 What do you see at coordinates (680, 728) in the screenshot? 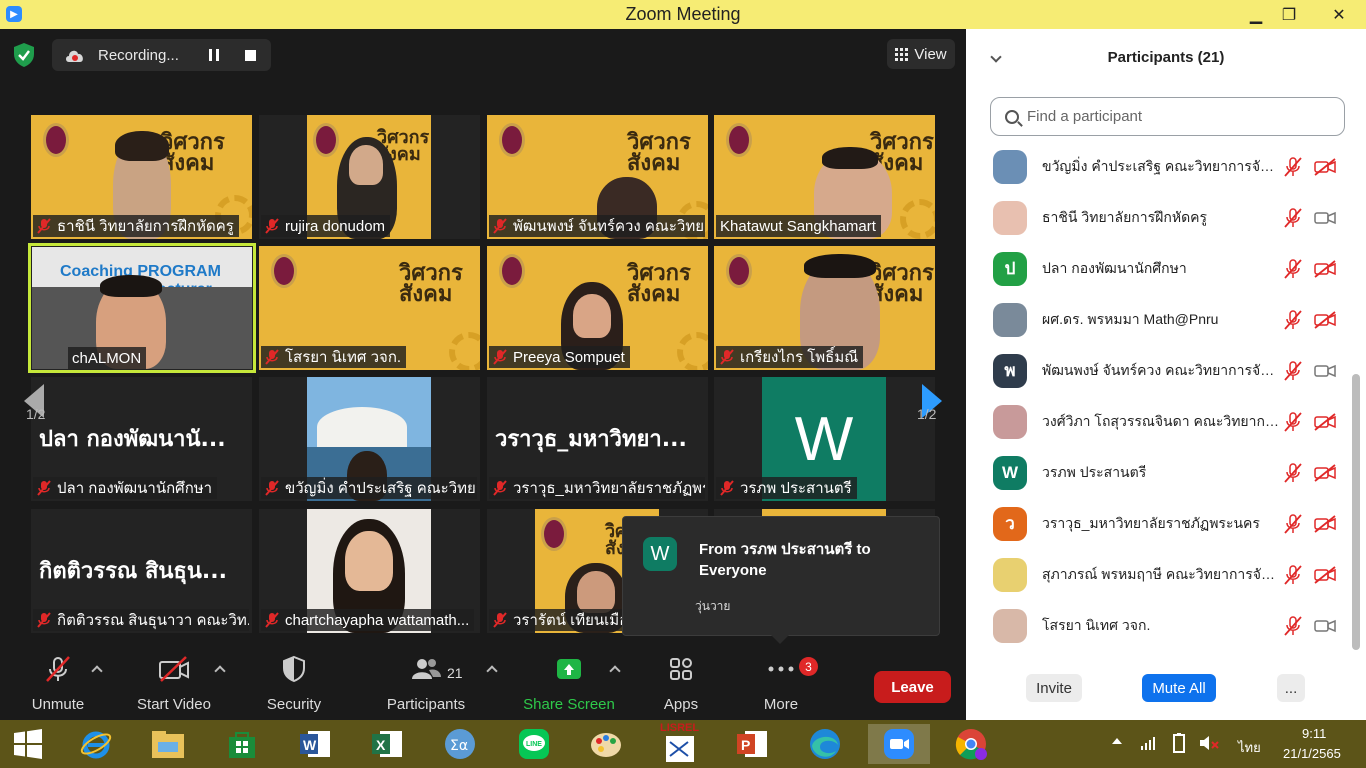
I see `lisrel-label: LISREL` at bounding box center [680, 728].